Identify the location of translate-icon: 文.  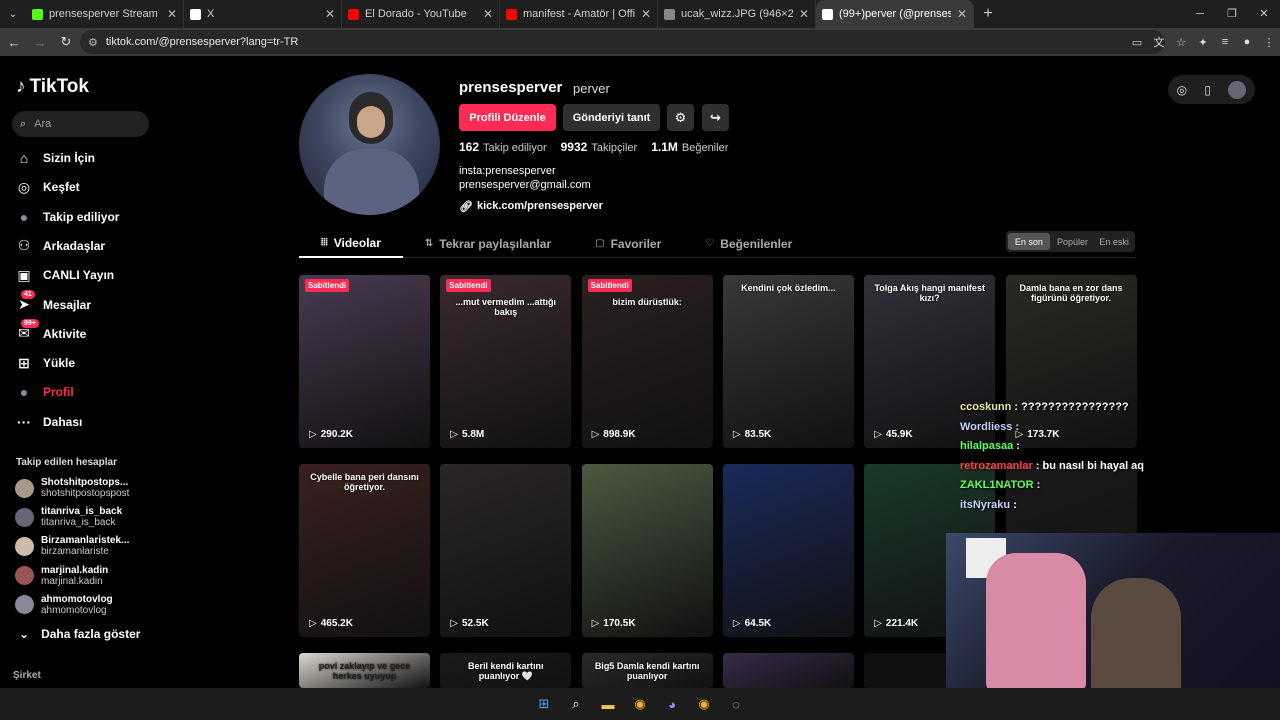
(1159, 42).